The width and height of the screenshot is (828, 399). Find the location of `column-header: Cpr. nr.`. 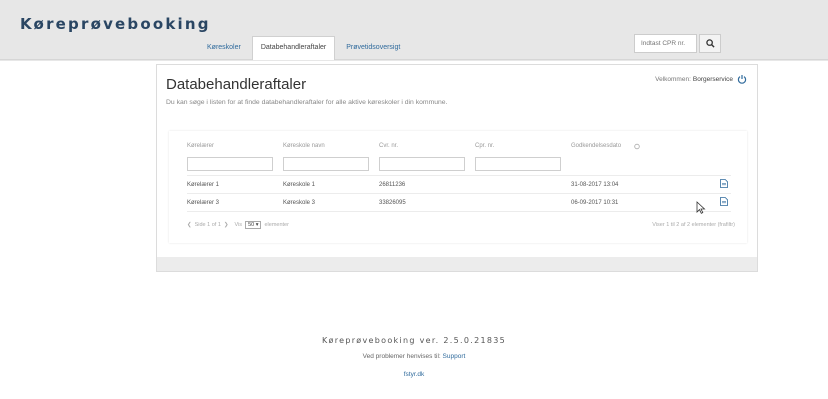

column-header: Cpr. nr. is located at coordinates (484, 146).